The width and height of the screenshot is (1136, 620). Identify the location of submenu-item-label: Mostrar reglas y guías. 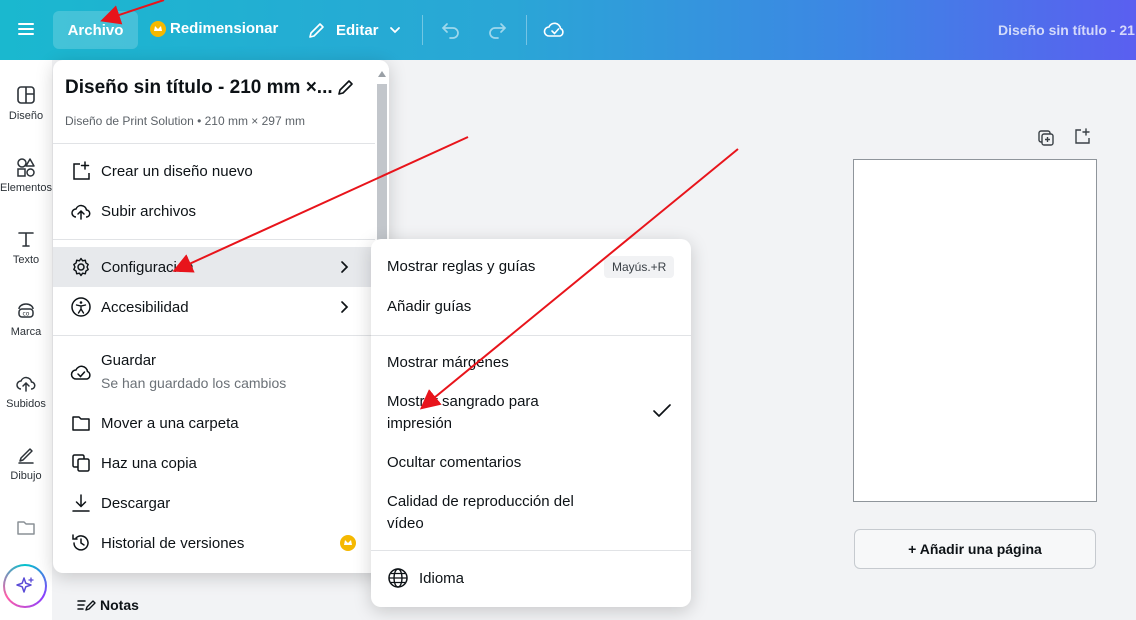
(461, 266).